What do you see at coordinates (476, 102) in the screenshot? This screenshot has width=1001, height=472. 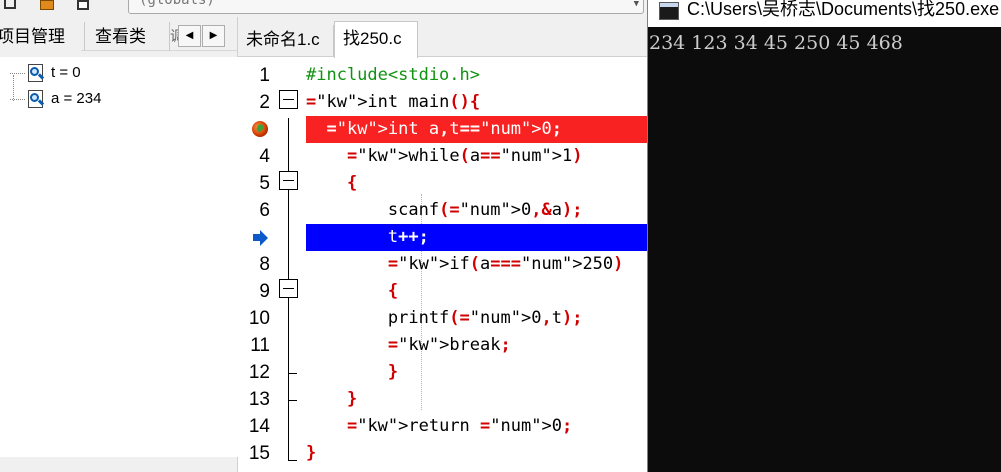 I see `code-line: ="kw">int main(){` at bounding box center [476, 102].